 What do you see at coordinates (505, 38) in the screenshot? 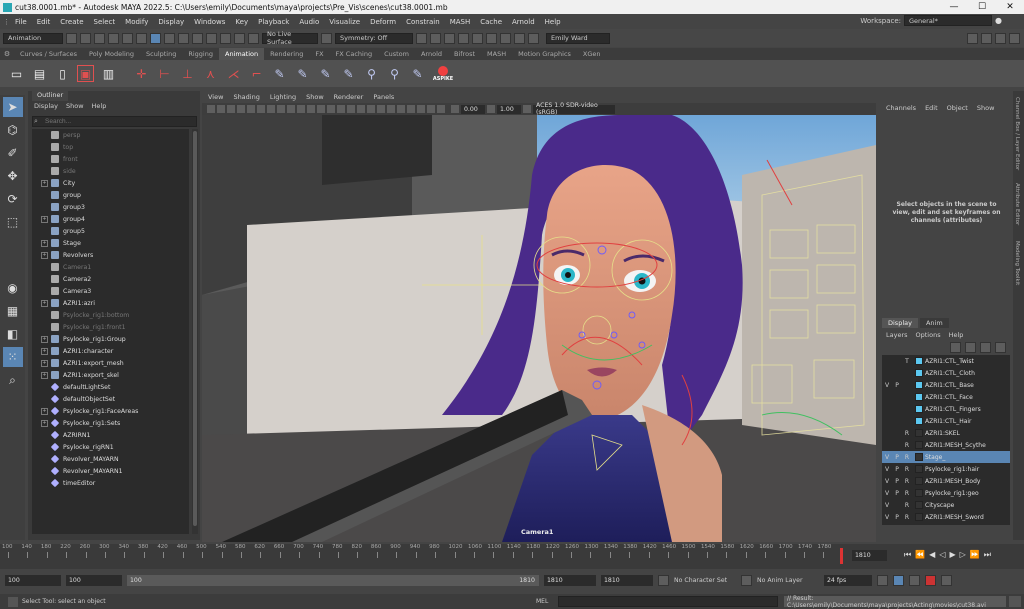
I see `light-editor-icon` at bounding box center [505, 38].